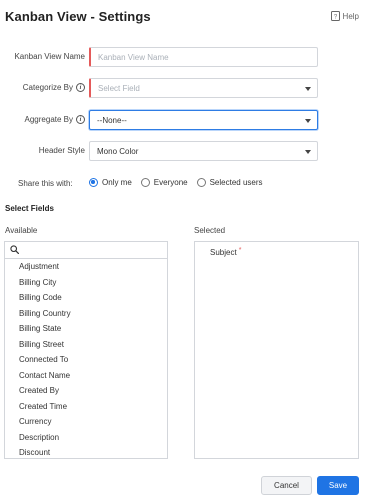 The height and width of the screenshot is (500, 366). I want to click on share-radio-group: Only me Everyone Selected users, so click(176, 182).